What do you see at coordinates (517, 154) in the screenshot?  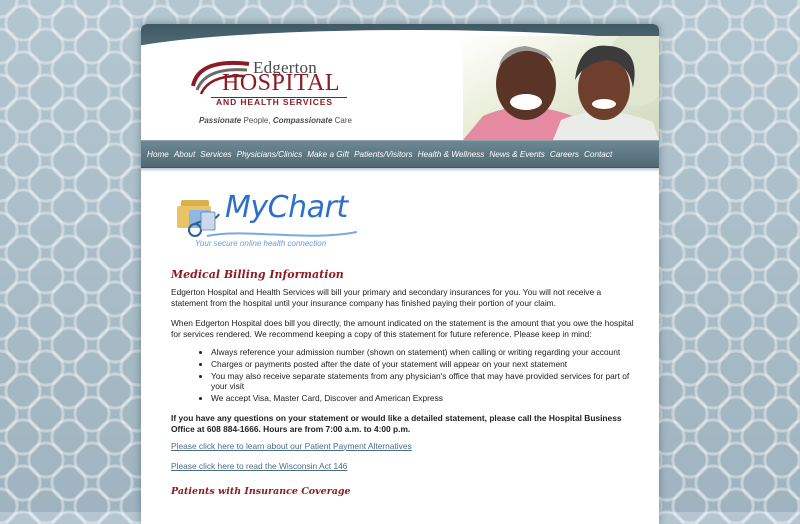 I see `nav-item-news-events: News & Events` at bounding box center [517, 154].